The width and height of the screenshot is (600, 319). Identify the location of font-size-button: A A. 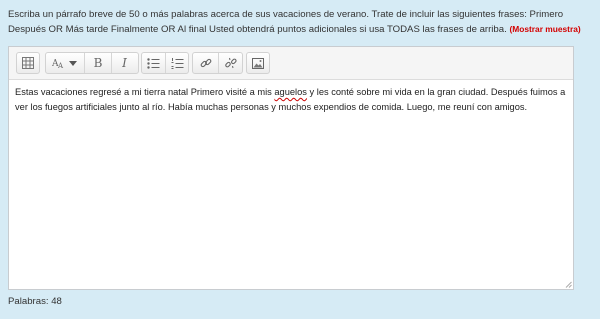
(65, 63).